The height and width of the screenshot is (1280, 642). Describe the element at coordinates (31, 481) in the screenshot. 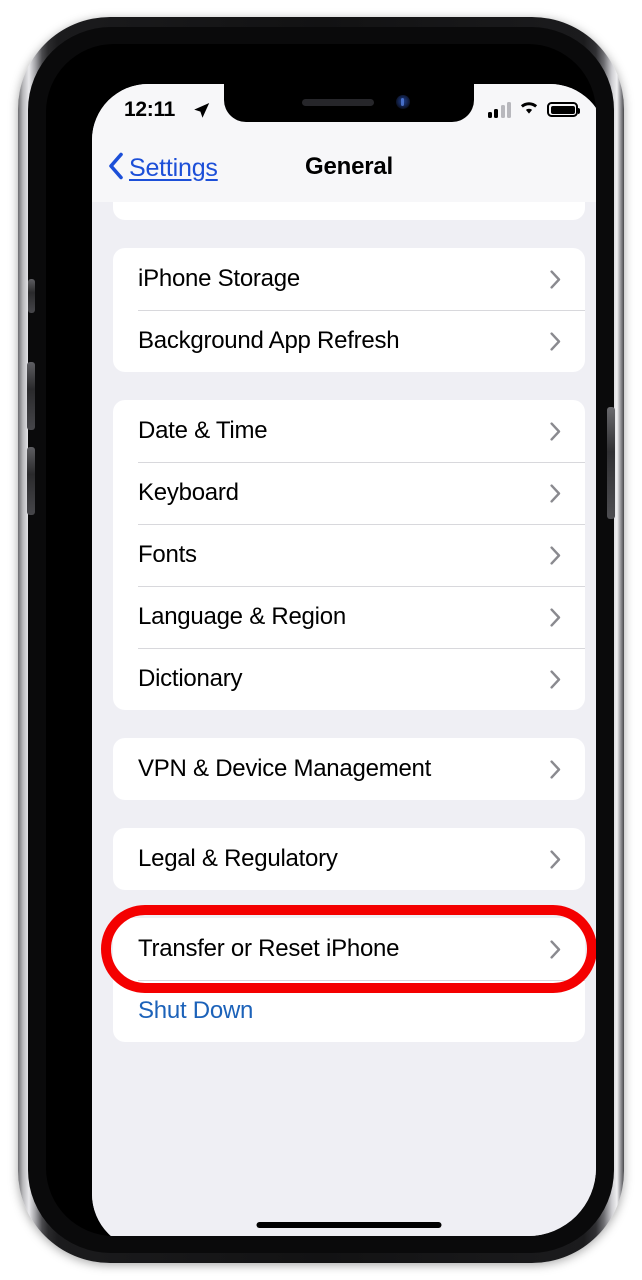

I see `volume-down-button` at that location.